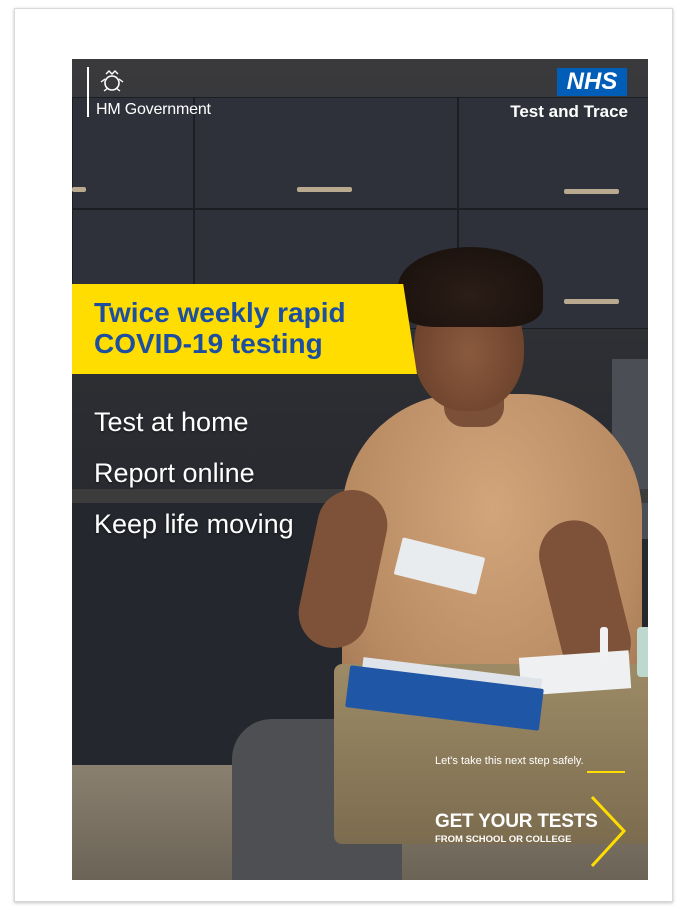  What do you see at coordinates (503, 839) in the screenshot?
I see `cta-subtitle: FROM SCHOOL OR COLLEGE` at bounding box center [503, 839].